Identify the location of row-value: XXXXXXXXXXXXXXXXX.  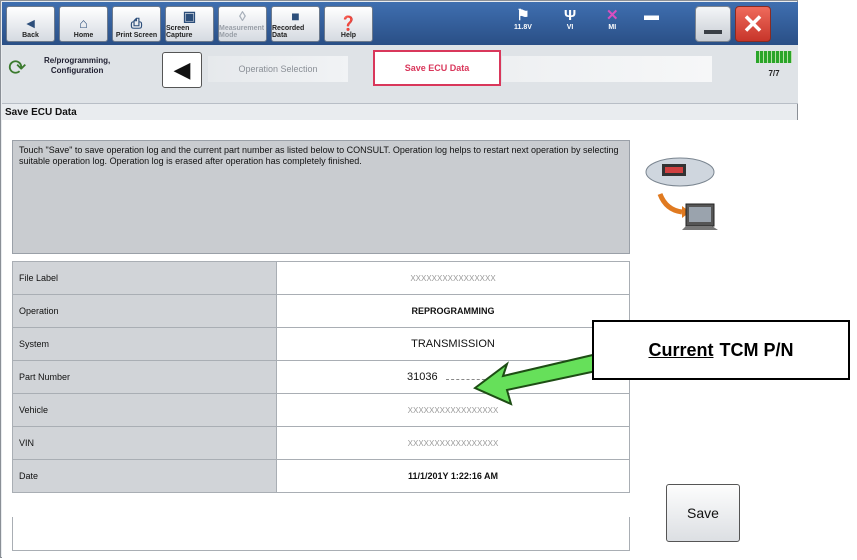
(453, 443).